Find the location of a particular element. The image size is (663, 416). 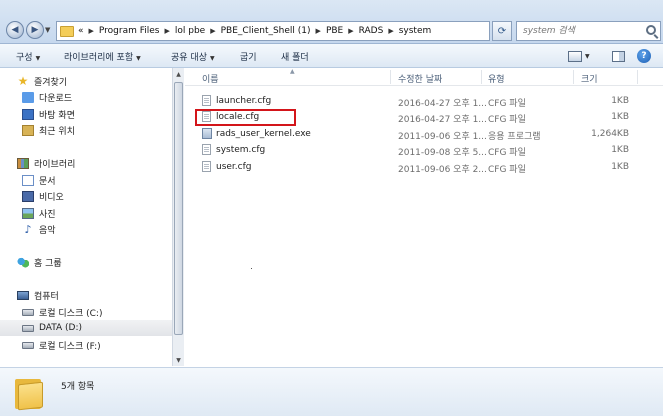

nav-label: 라이브러리 is located at coordinates (55, 164).